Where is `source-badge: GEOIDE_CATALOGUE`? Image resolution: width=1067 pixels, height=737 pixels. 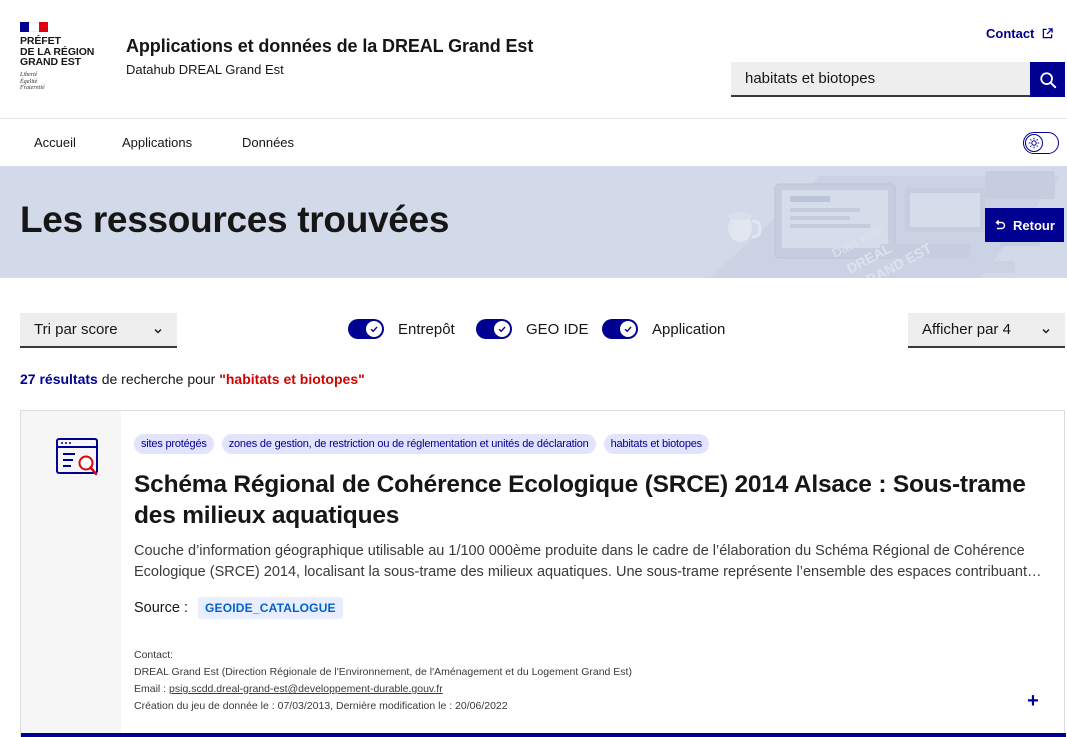
source-badge: GEOIDE_CATALOGUE is located at coordinates (270, 608).